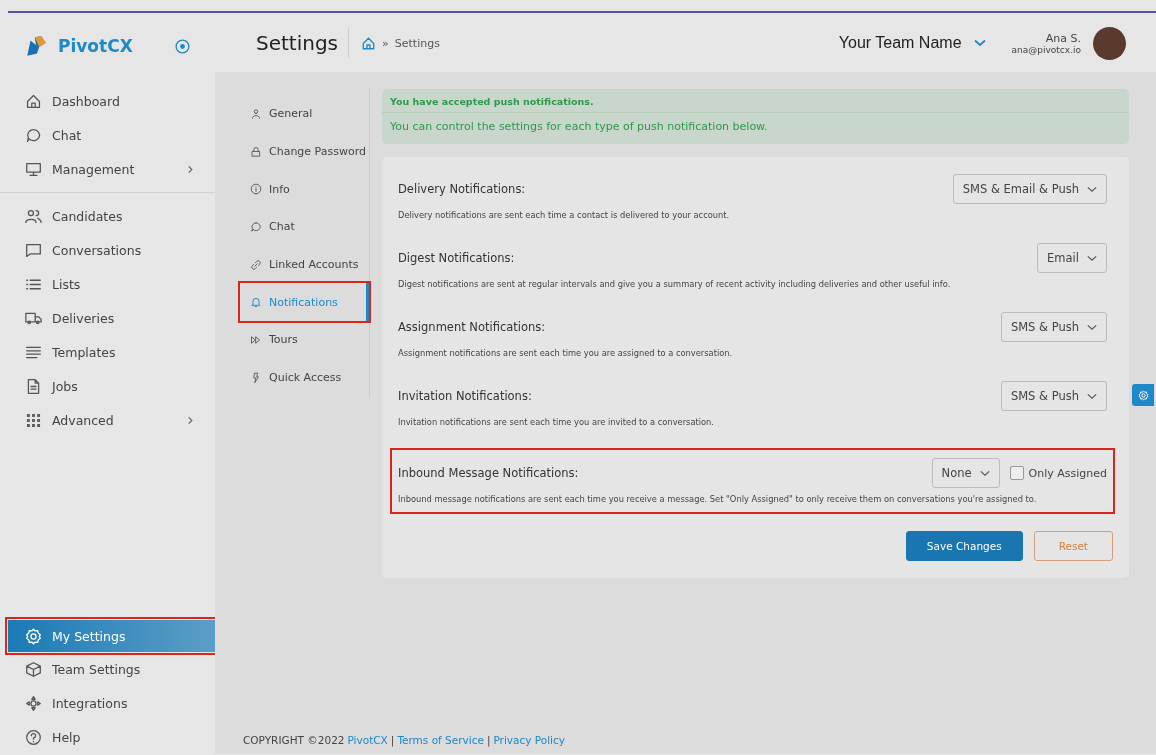 The image size is (1156, 755). Describe the element at coordinates (564, 215) in the screenshot. I see `setting-description: Delivery notifications are sent each time a contact is delivered to your account.` at that location.